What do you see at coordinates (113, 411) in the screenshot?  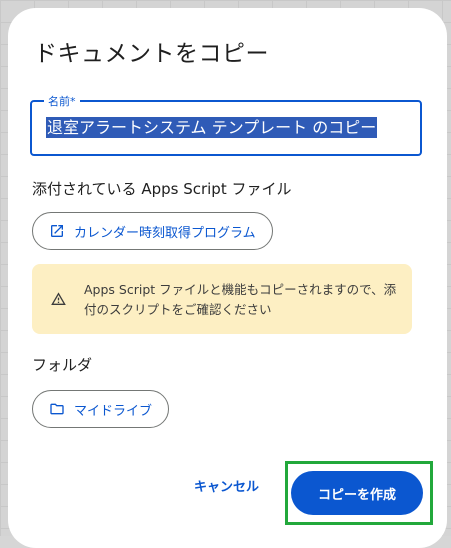 I see `folder-chip-label: マイドライブ` at bounding box center [113, 411].